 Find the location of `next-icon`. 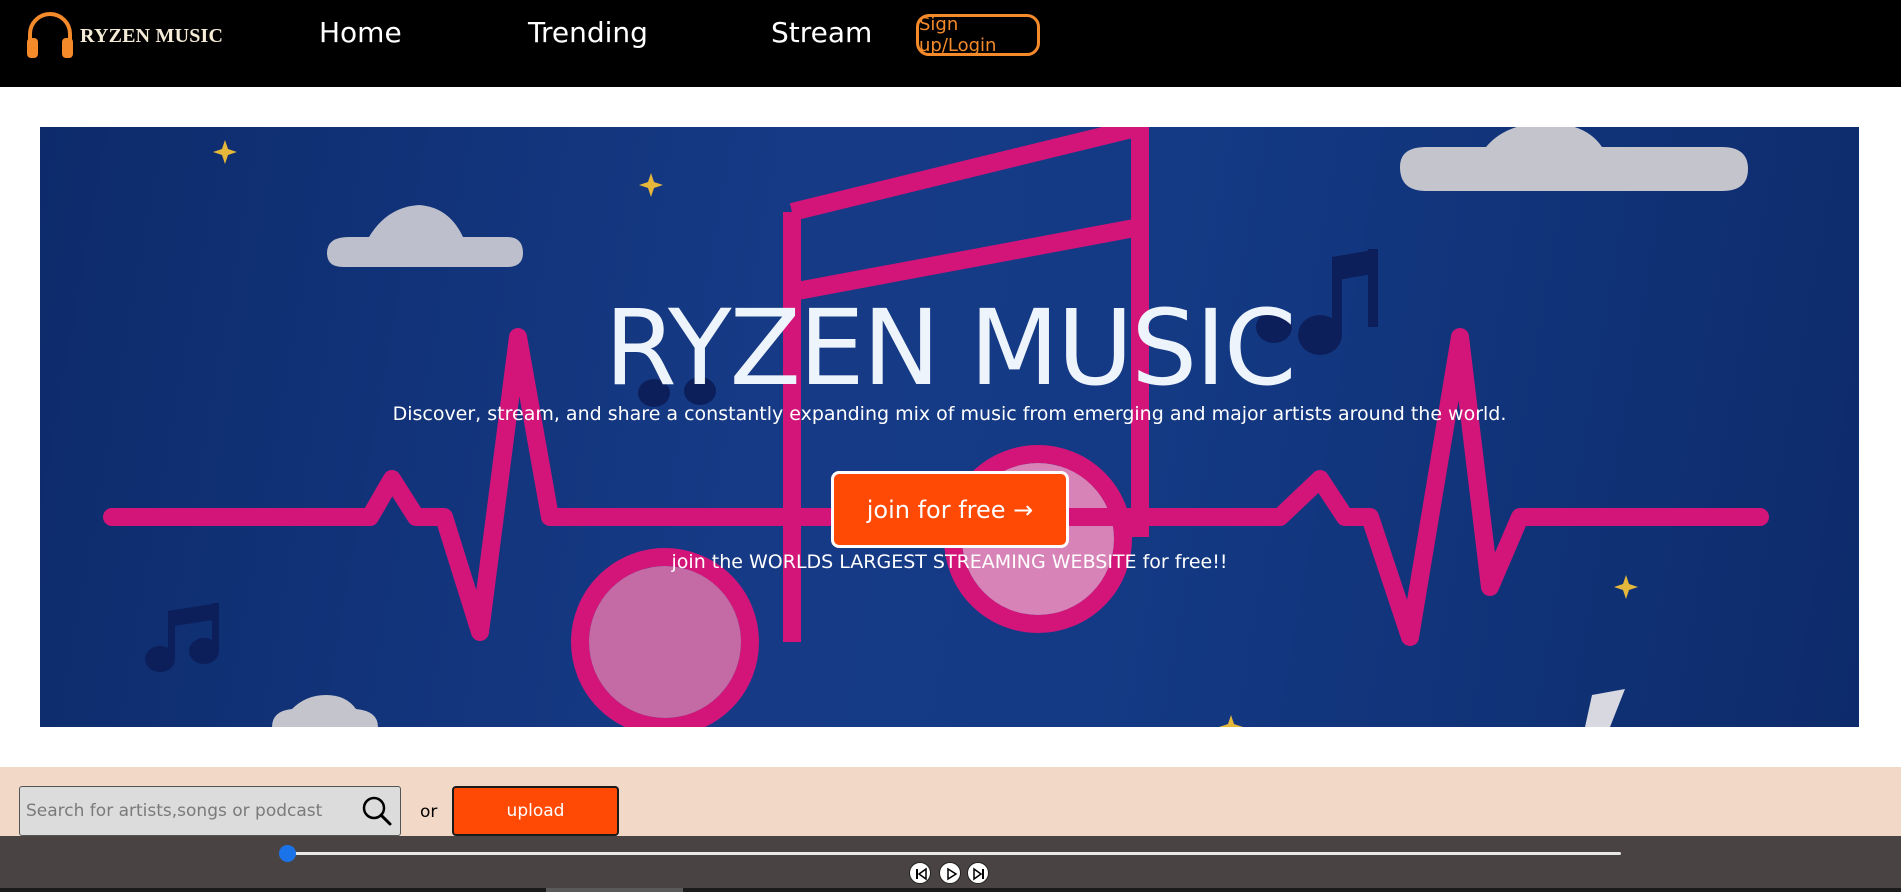

next-icon is located at coordinates (978, 874).